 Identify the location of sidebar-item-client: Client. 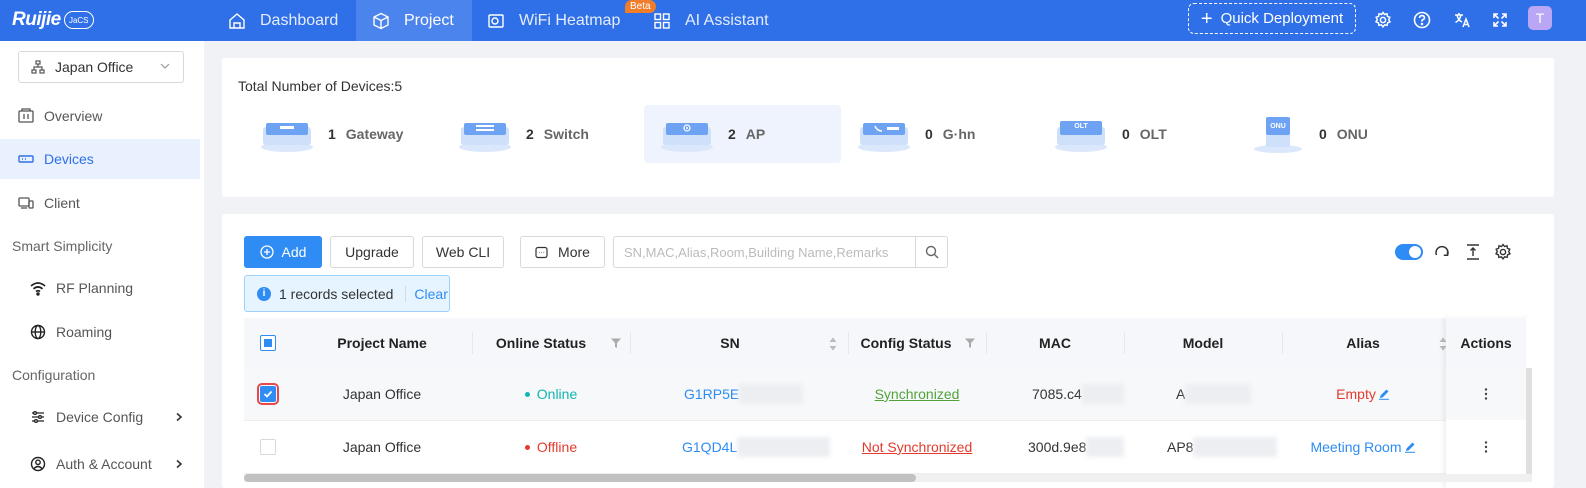
(100, 203).